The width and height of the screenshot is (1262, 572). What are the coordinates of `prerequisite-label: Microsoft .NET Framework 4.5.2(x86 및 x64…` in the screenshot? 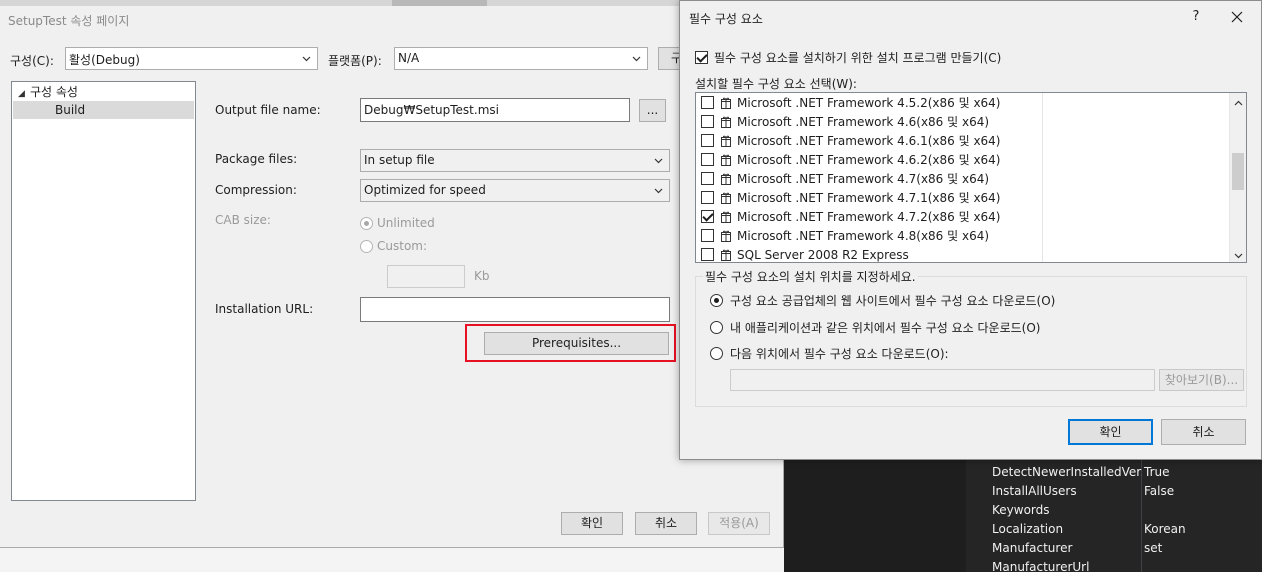 It's located at (869, 103).